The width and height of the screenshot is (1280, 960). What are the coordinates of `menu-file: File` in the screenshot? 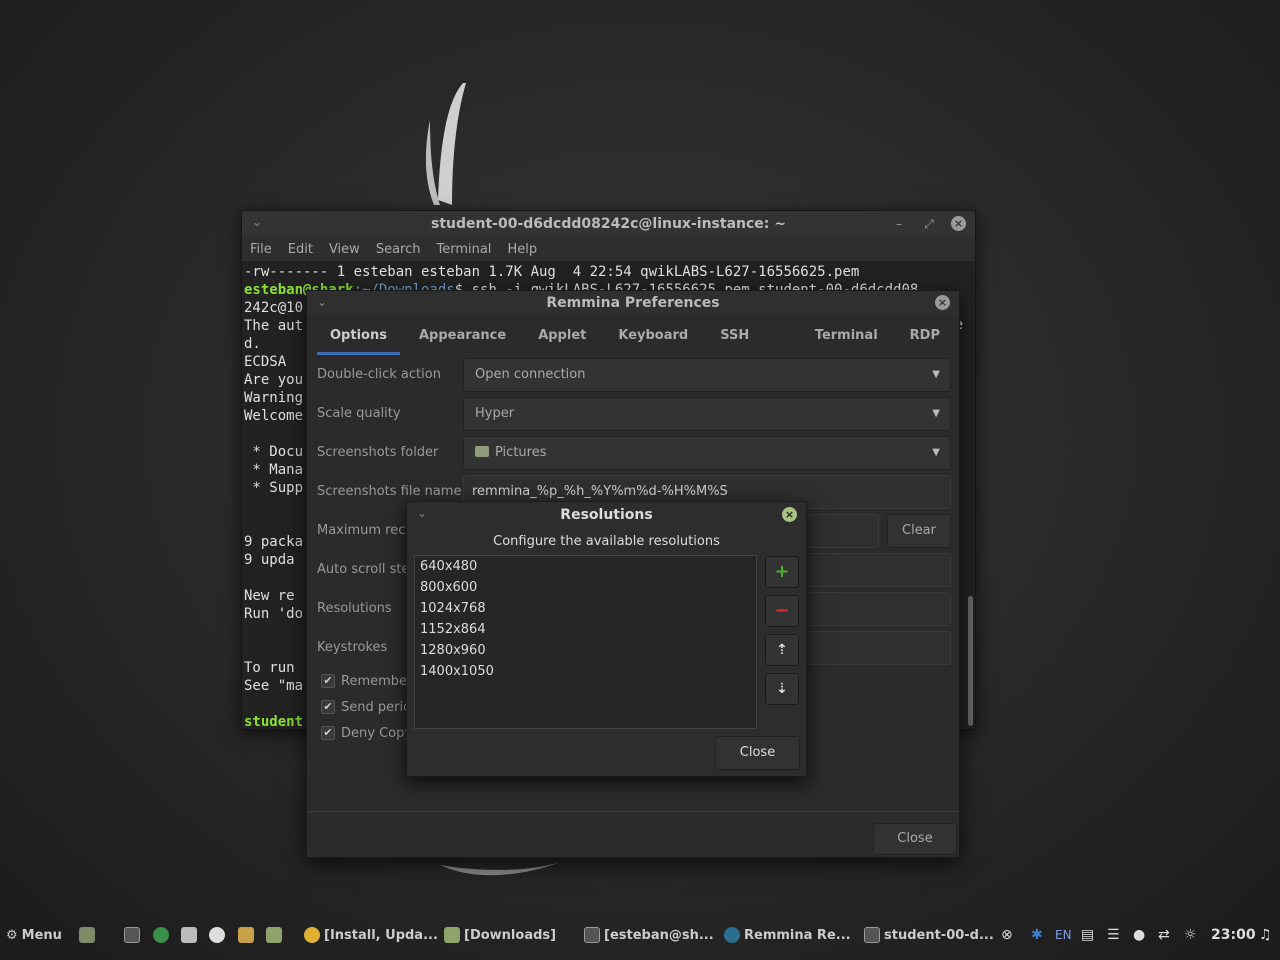 It's located at (261, 249).